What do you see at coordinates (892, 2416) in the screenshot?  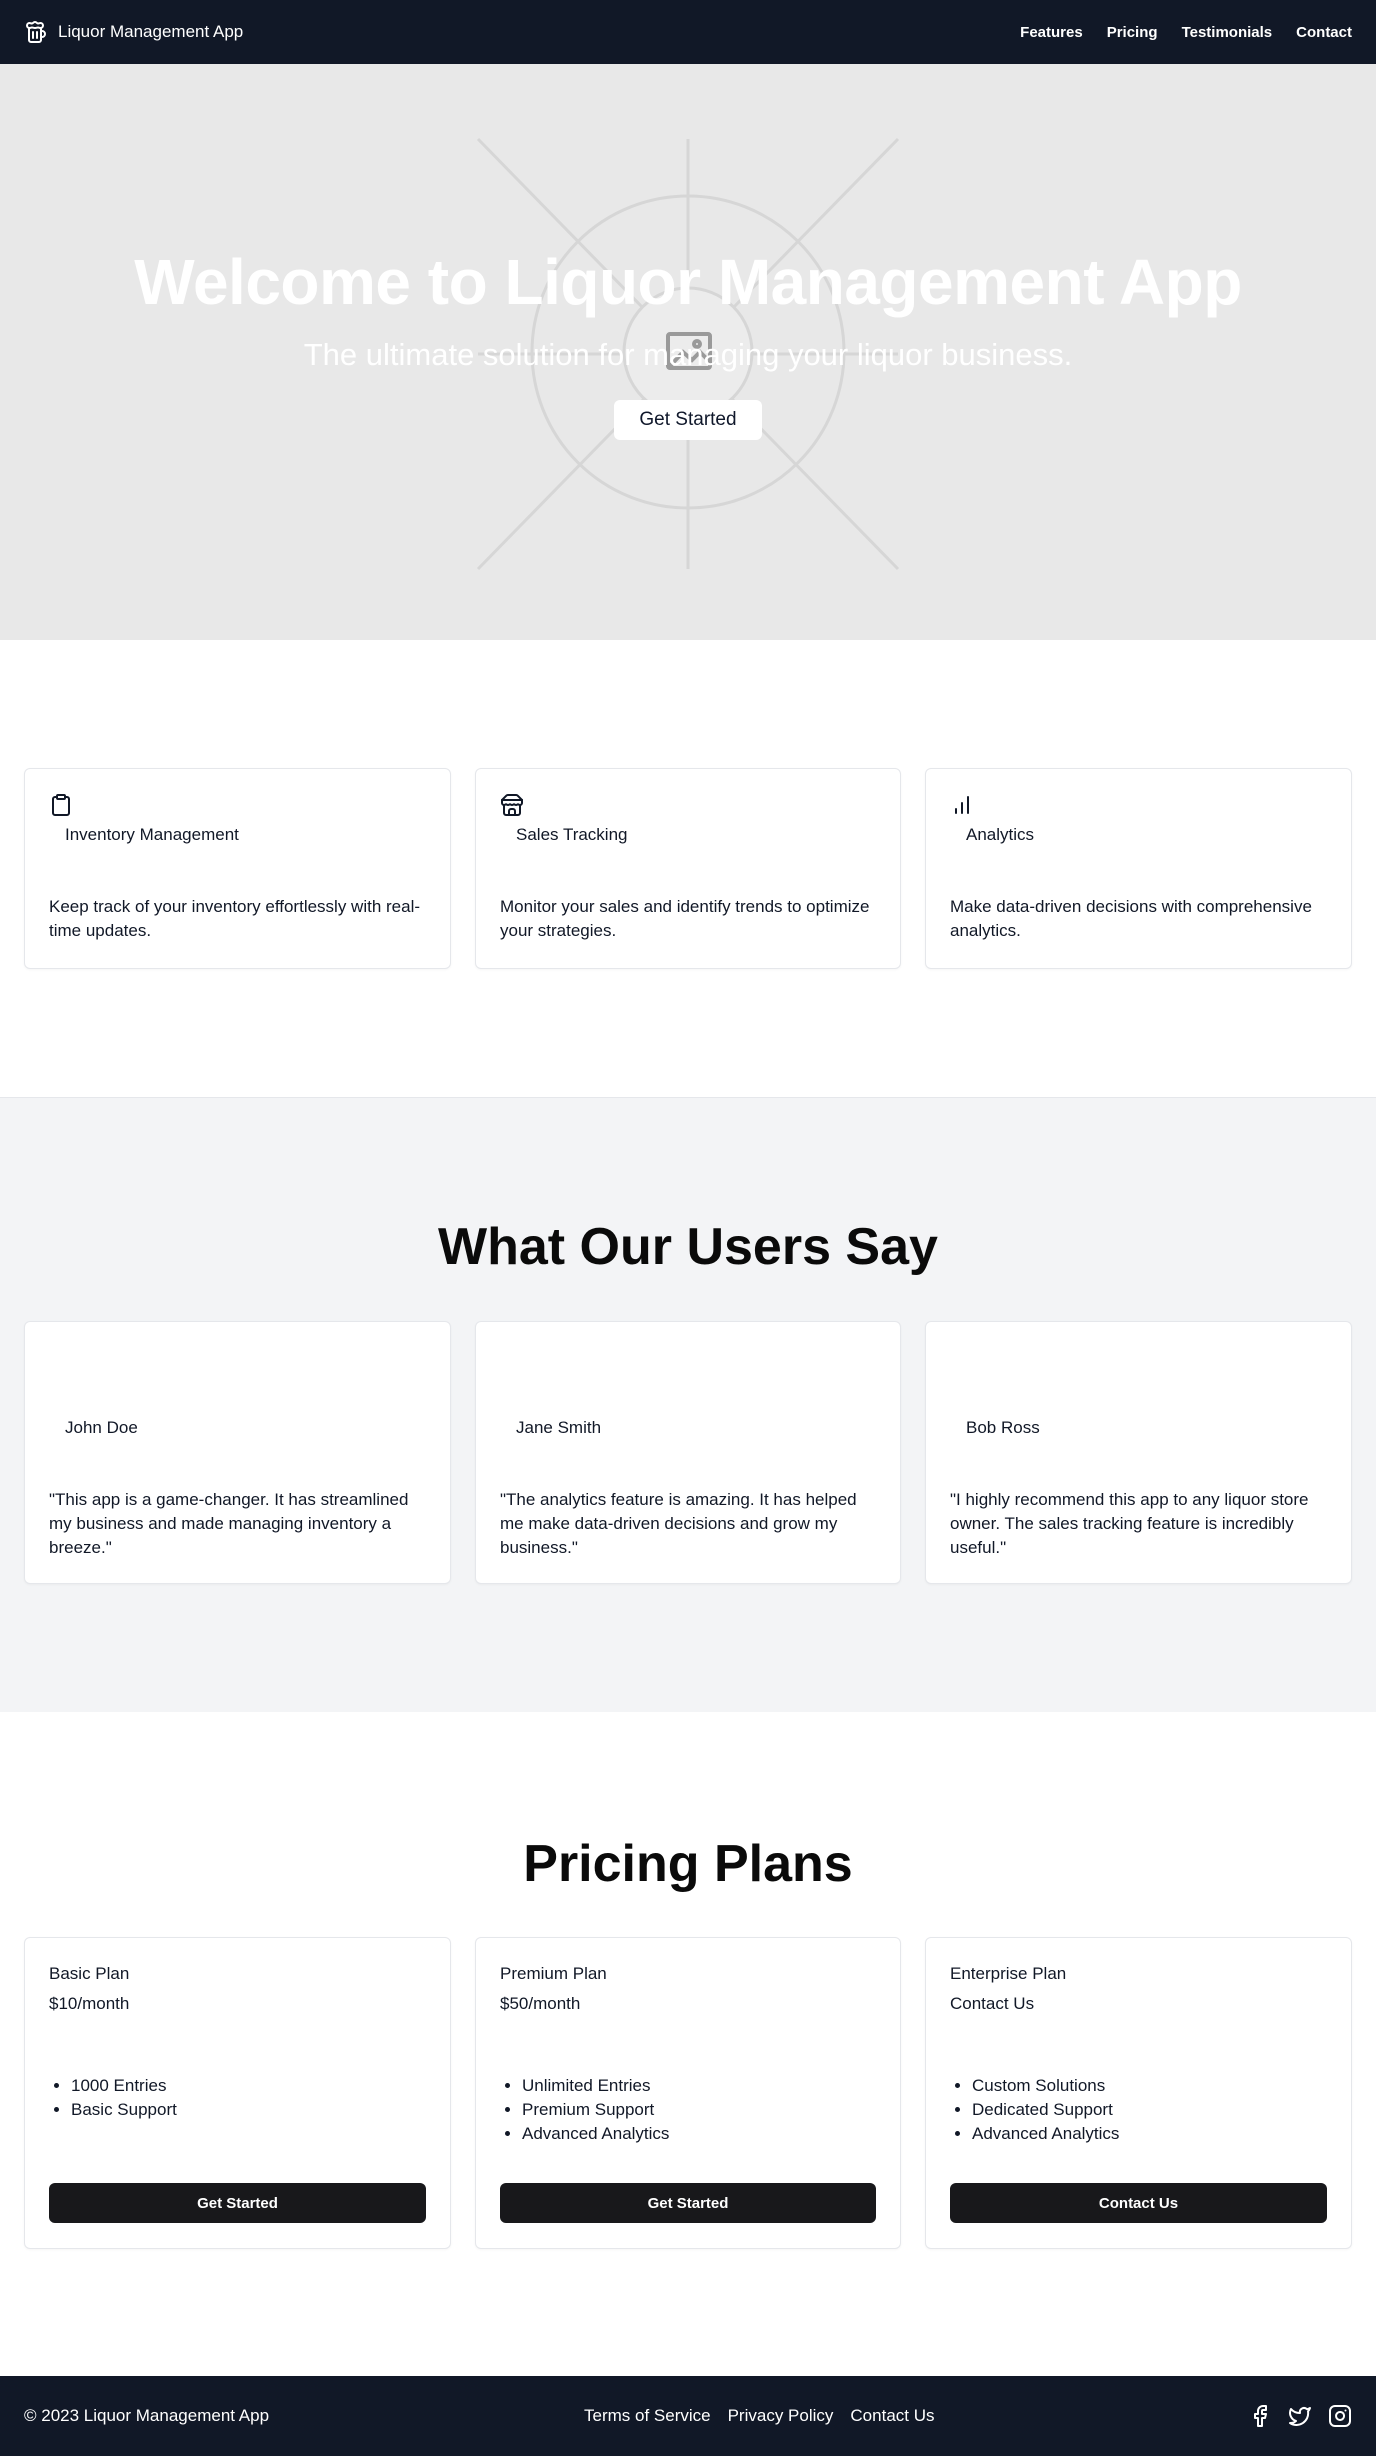 I see `footer-link-contact: Contact Us` at bounding box center [892, 2416].